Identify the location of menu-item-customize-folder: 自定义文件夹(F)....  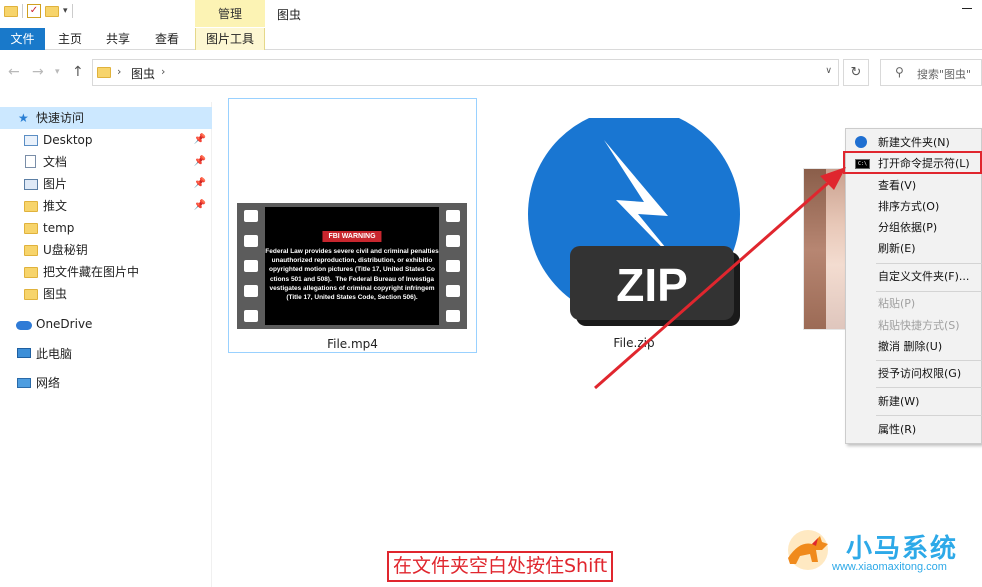
(914, 276).